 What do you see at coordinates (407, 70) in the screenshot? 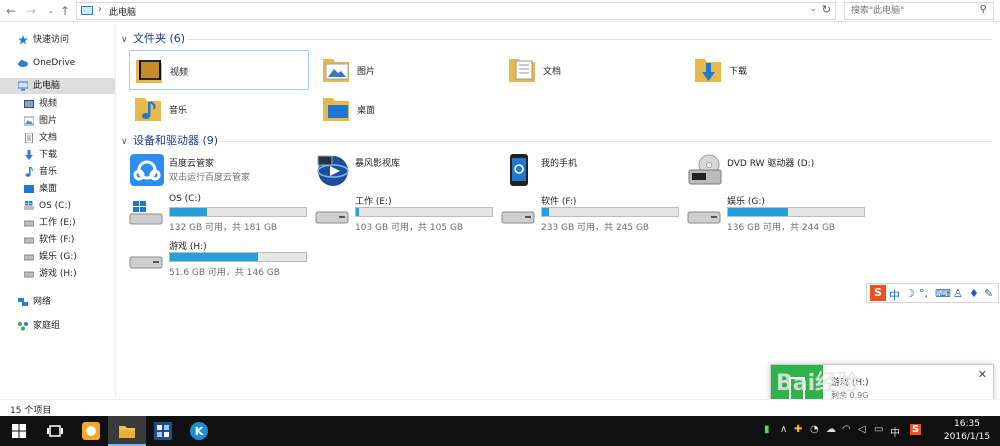
I see `folder-pictures: 图片` at bounding box center [407, 70].